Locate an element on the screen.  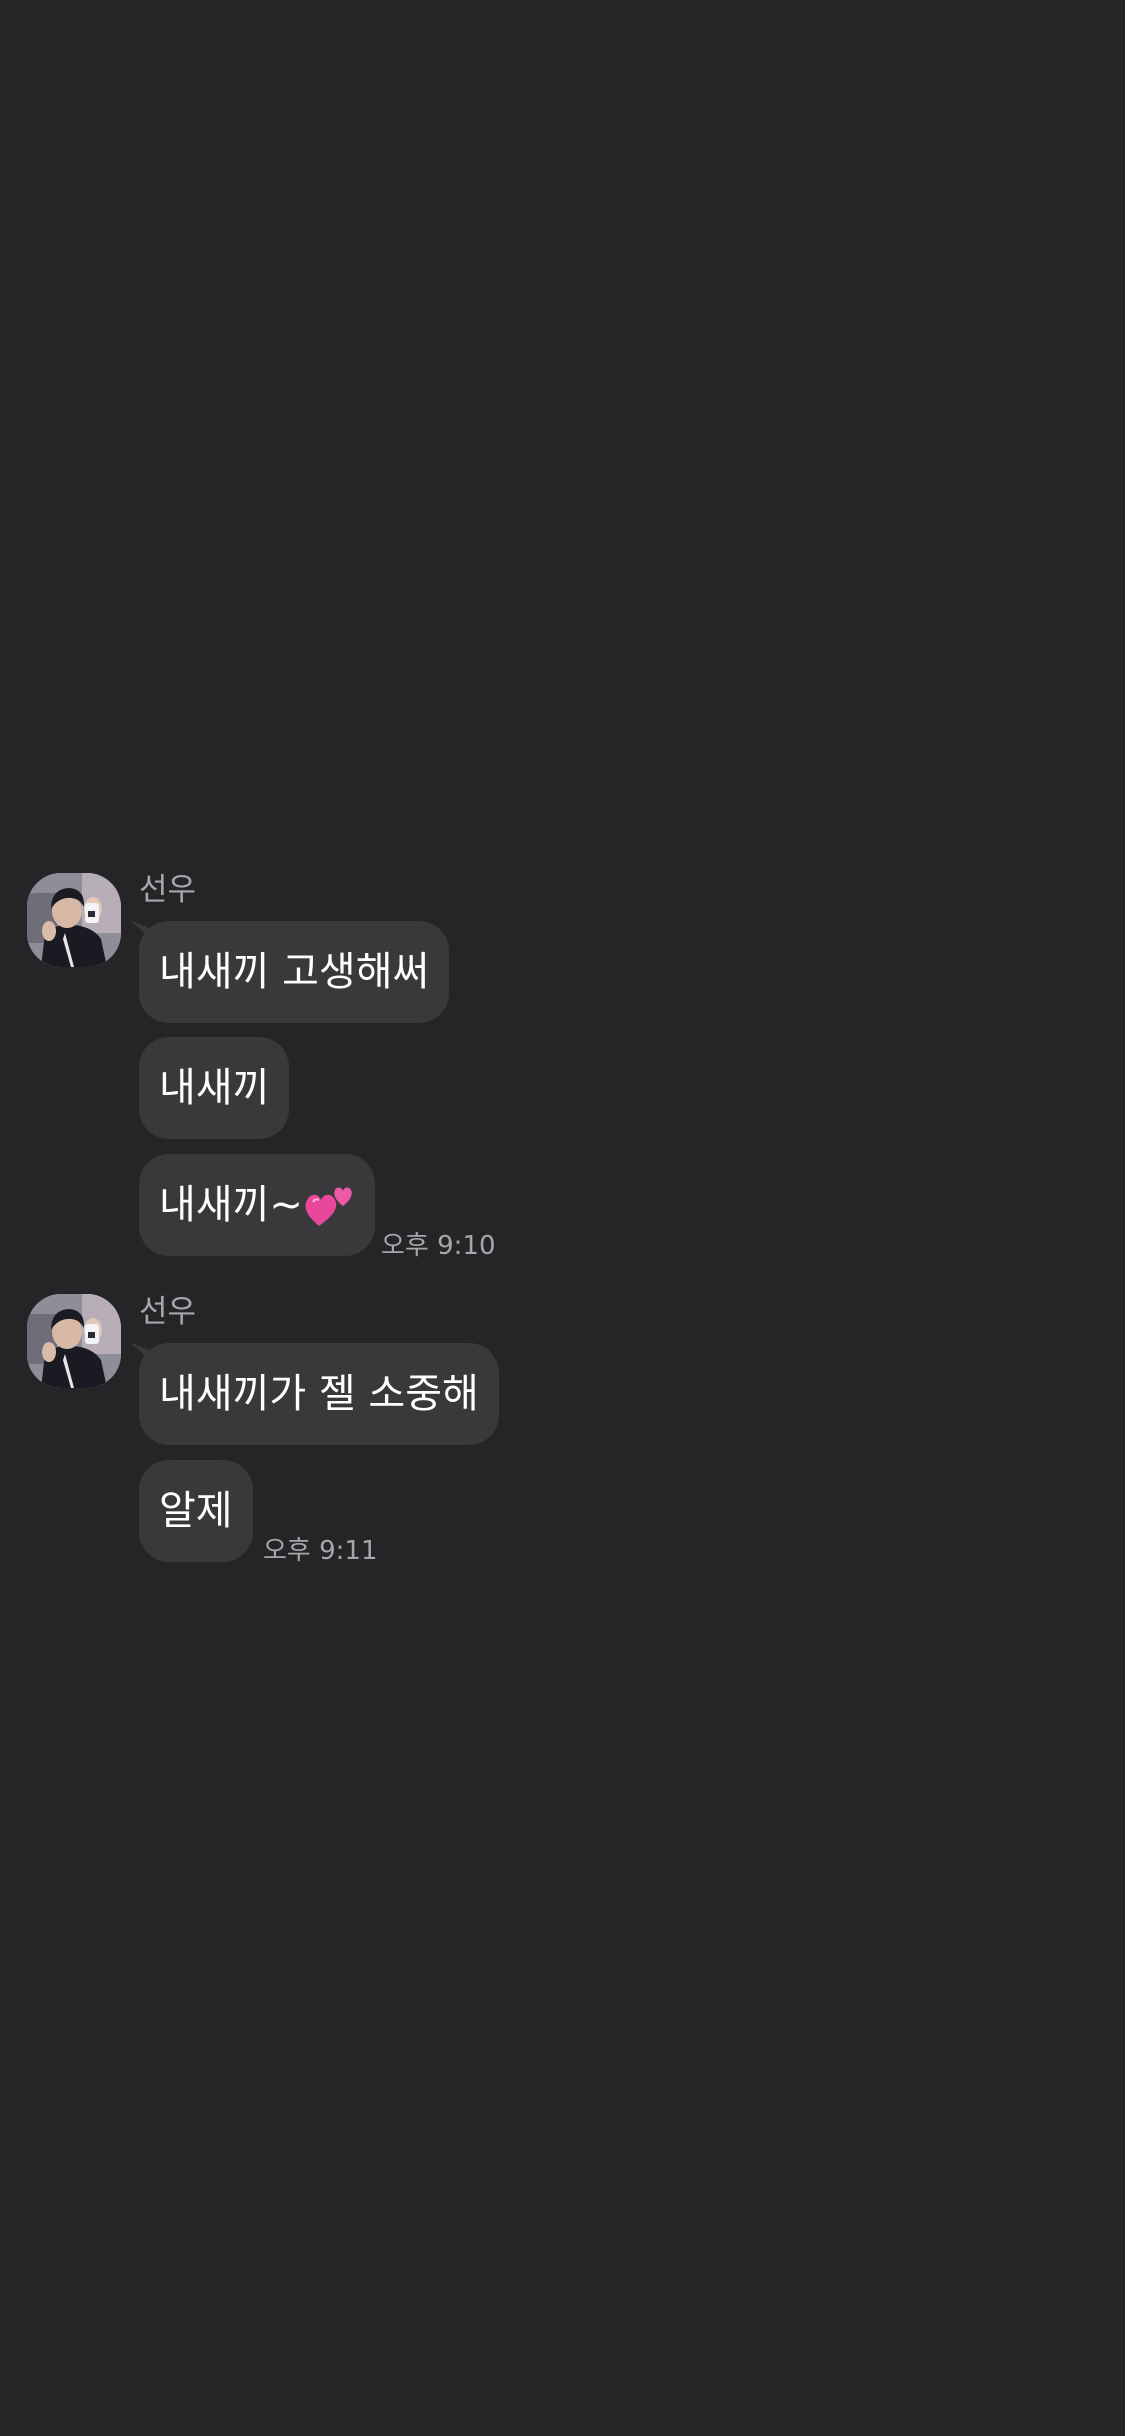
message-bubble: 내새끼가 젤 소중해 is located at coordinates (314, 1394).